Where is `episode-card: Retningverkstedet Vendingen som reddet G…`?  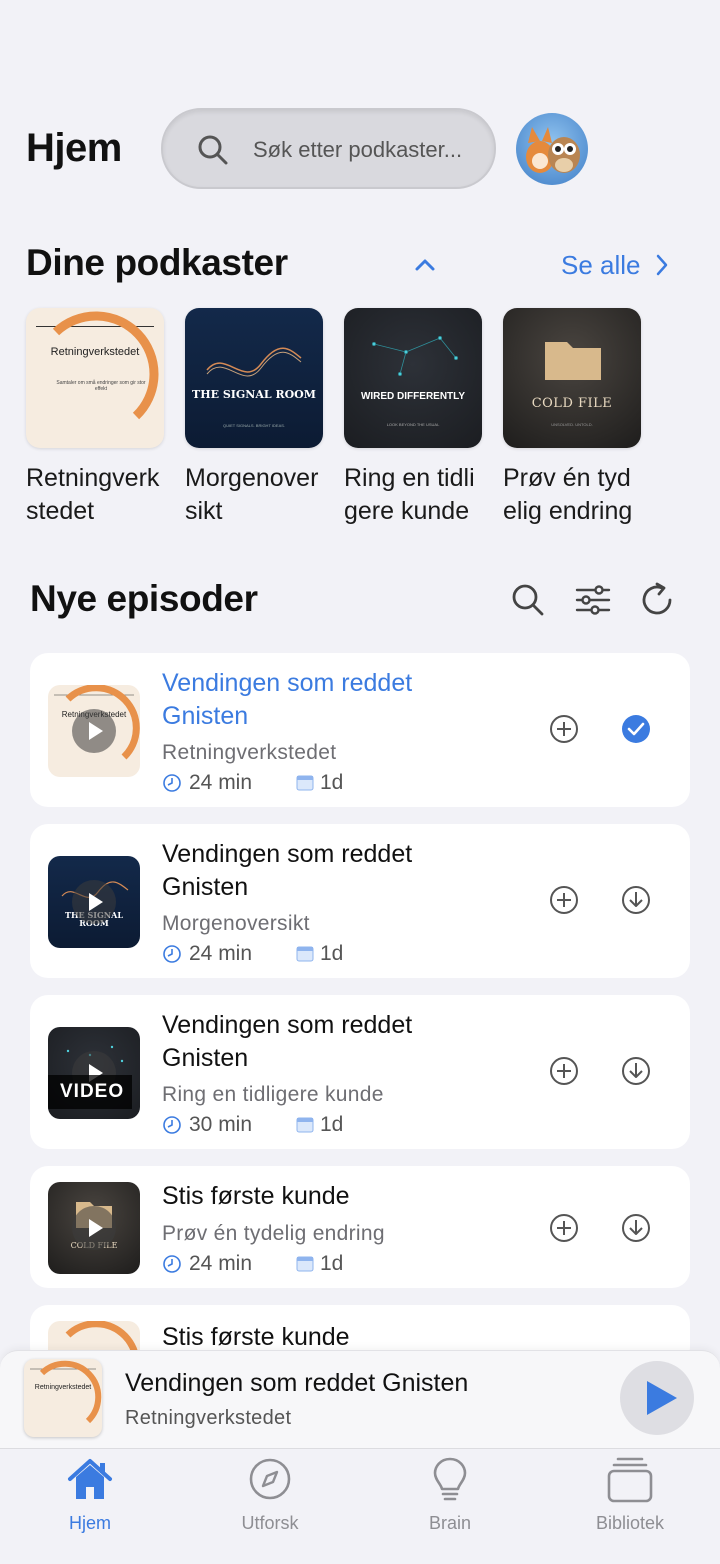 episode-card: Retningverkstedet Vendingen som reddet G… is located at coordinates (360, 730).